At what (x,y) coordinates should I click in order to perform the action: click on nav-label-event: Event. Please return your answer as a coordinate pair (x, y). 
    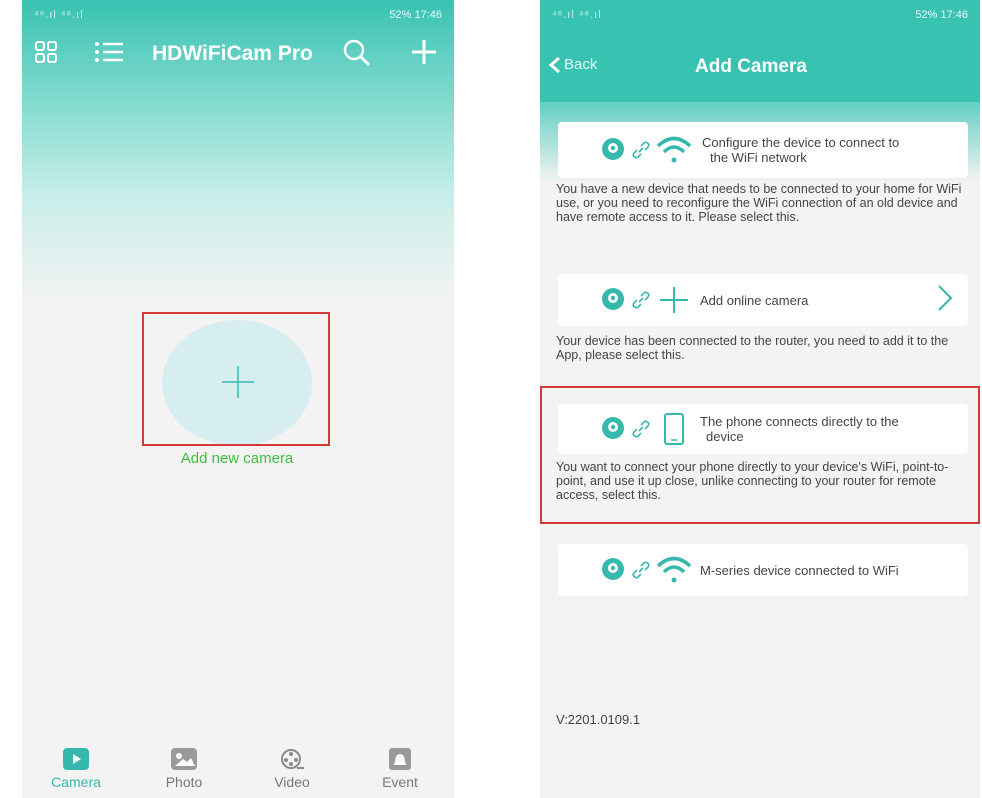
    Looking at the image, I should click on (400, 782).